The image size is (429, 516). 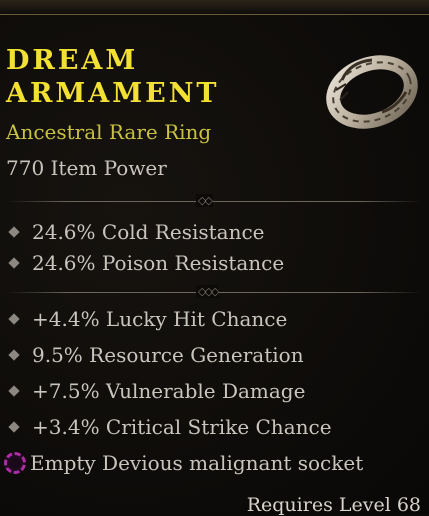 What do you see at coordinates (72, 60) in the screenshot?
I see `item-name-line-1: DREAM` at bounding box center [72, 60].